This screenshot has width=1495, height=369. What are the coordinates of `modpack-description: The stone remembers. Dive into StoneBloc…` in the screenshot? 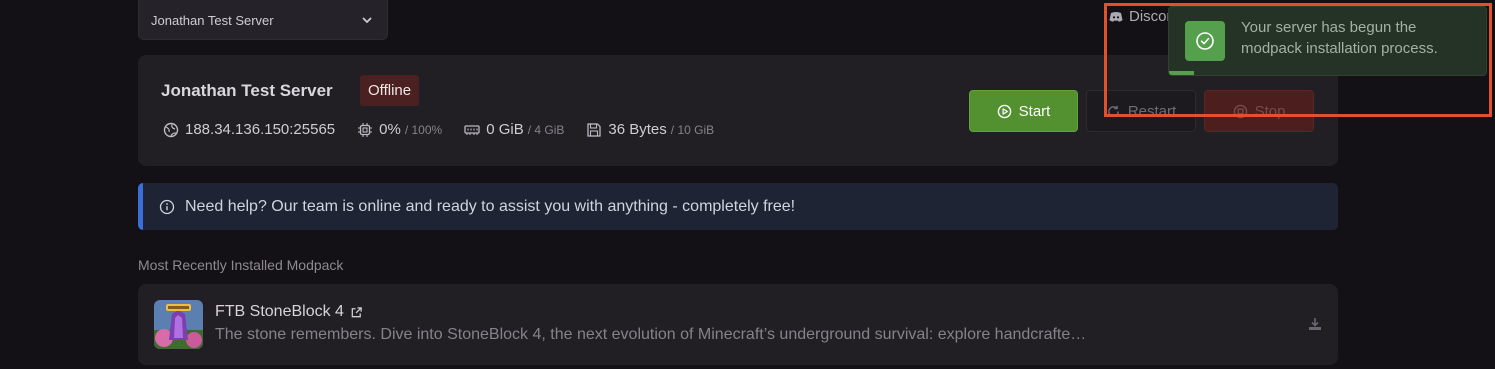 It's located at (655, 334).